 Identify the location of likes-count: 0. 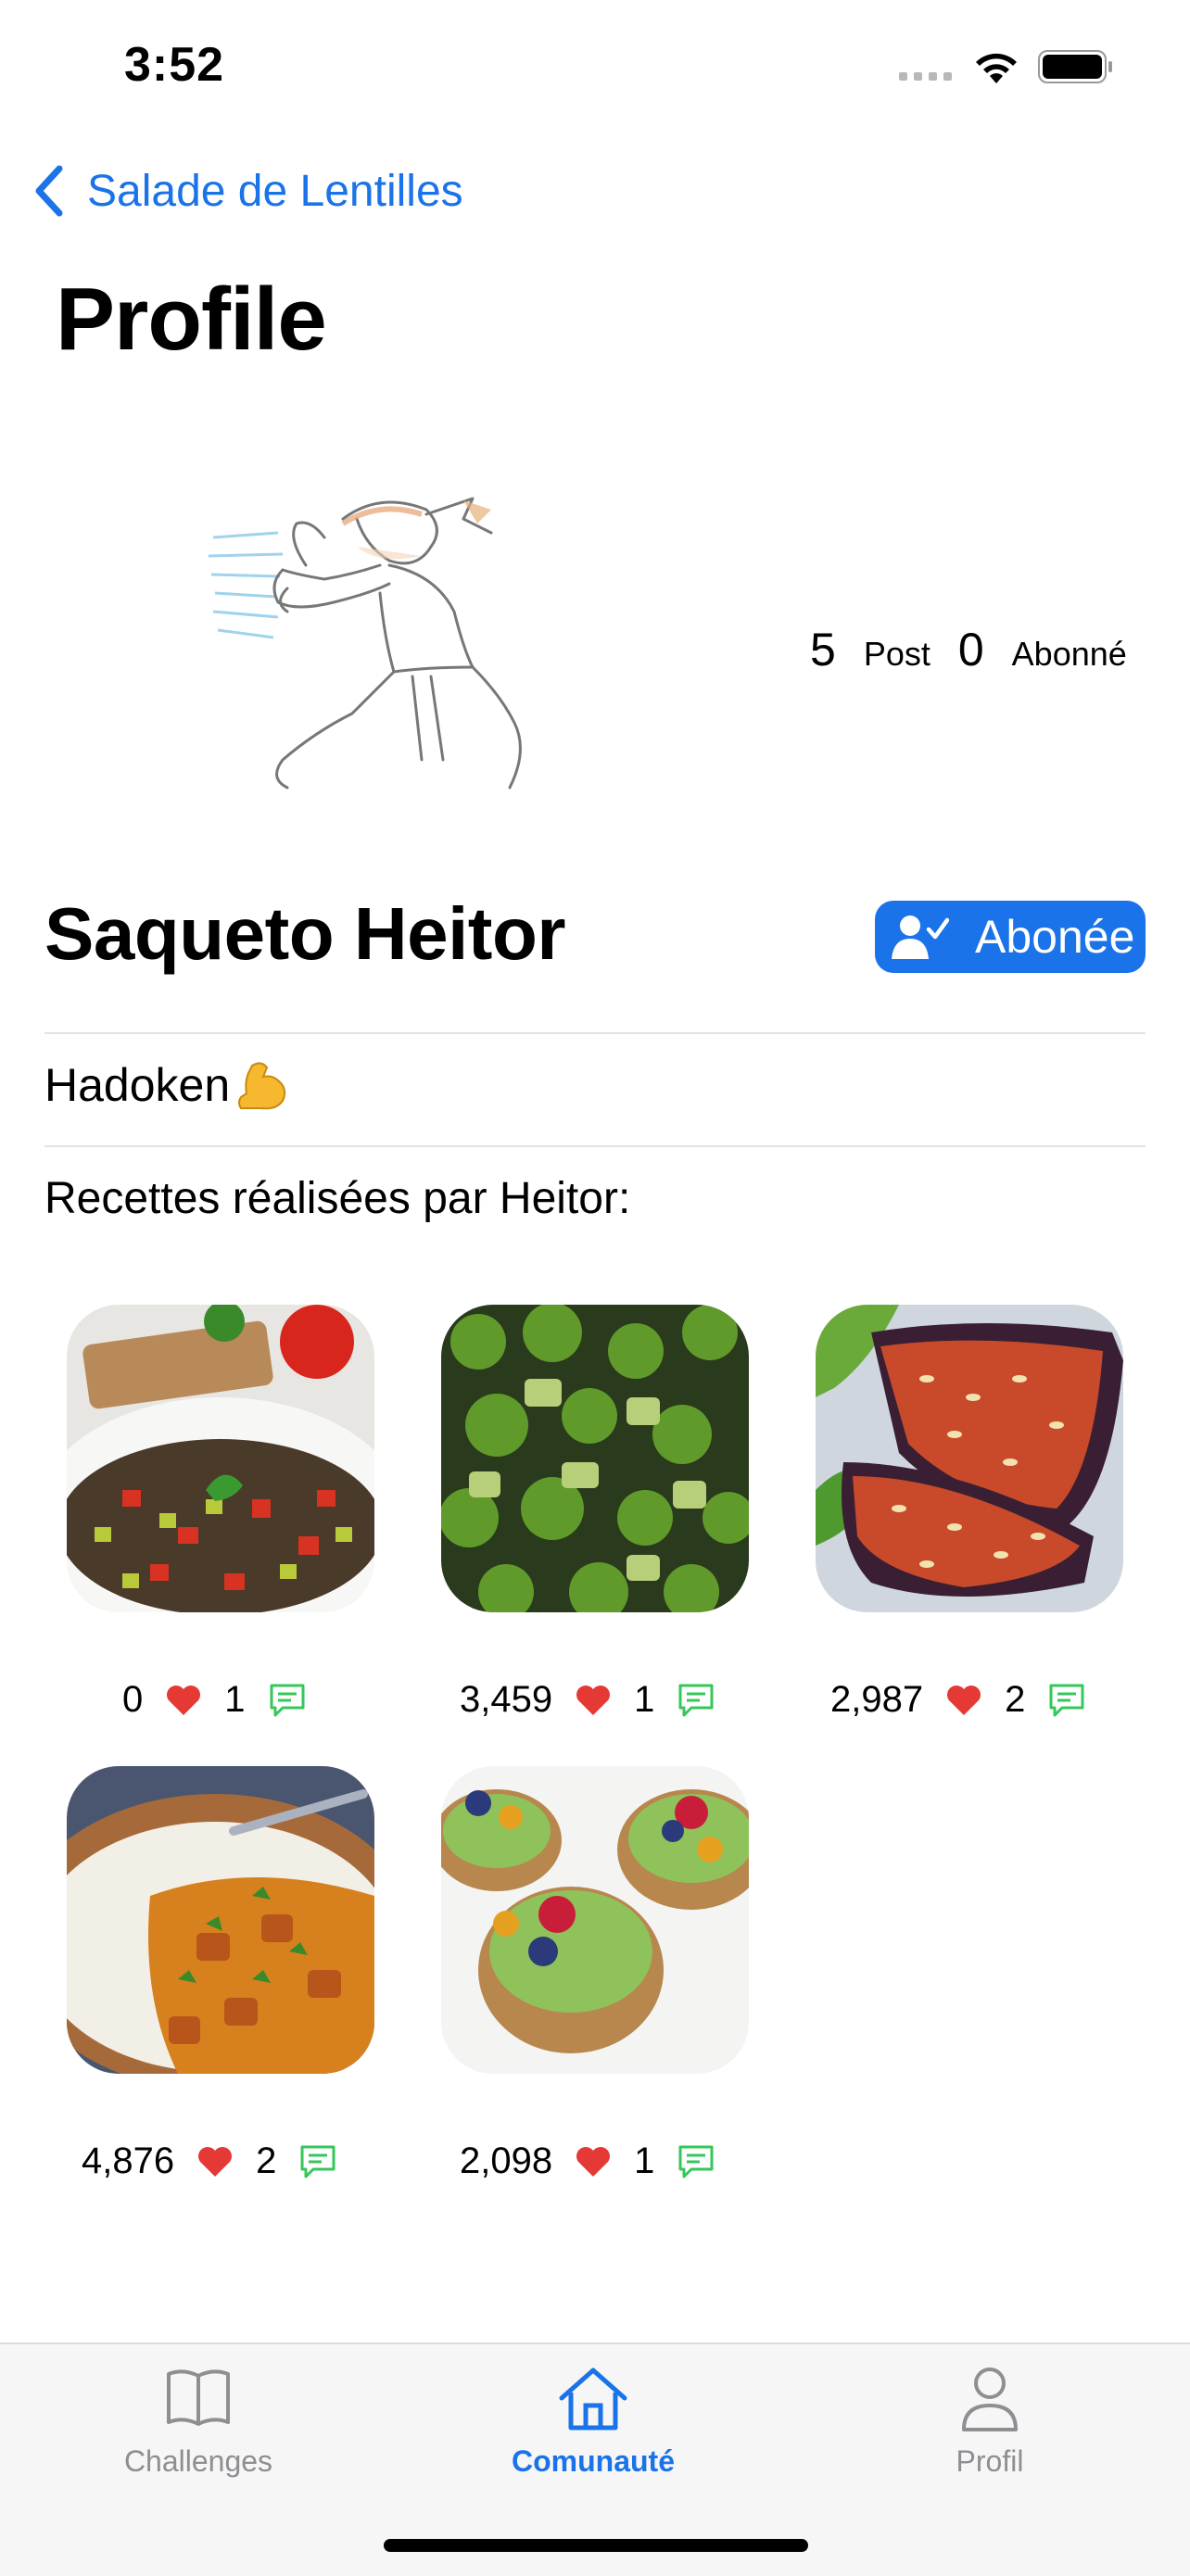
(133, 1699).